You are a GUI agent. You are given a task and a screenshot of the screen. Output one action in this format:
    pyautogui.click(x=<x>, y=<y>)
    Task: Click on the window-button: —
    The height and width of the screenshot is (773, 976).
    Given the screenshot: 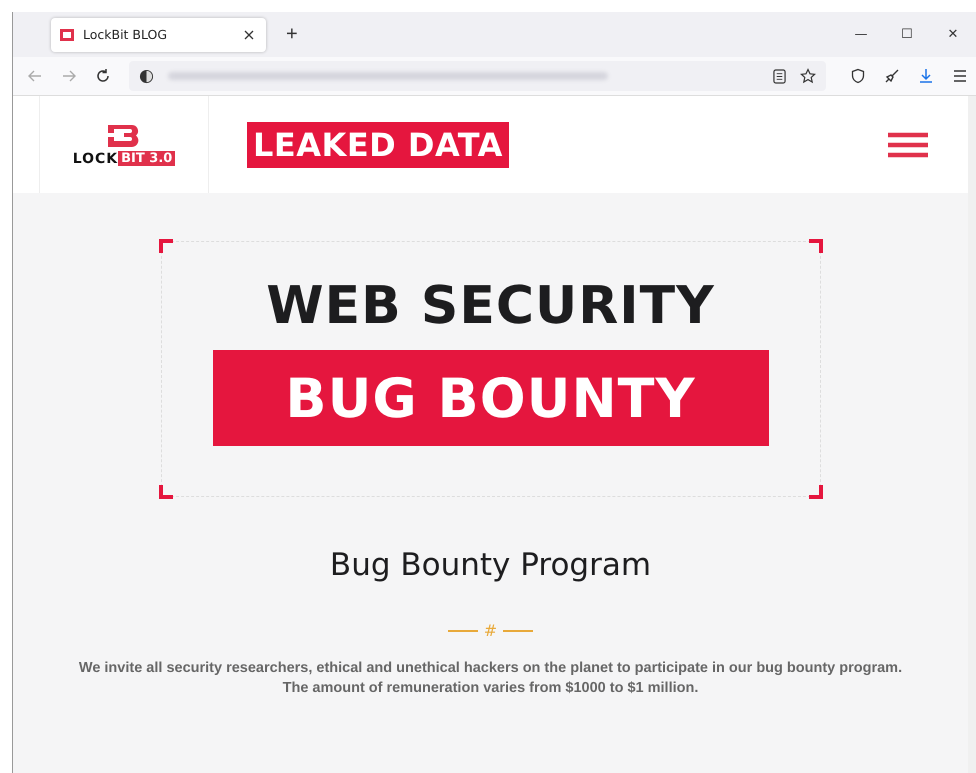 What is the action you would take?
    pyautogui.click(x=861, y=34)
    